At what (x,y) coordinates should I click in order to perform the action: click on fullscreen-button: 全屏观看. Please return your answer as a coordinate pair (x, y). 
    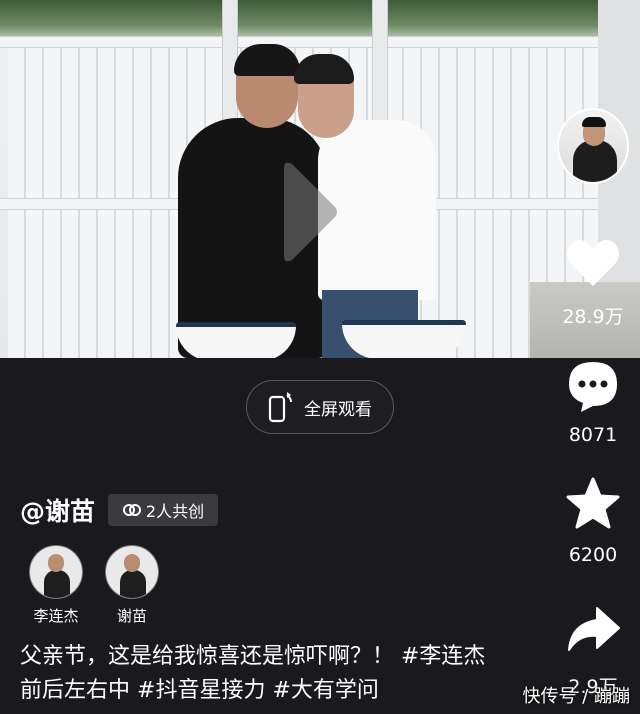
    Looking at the image, I should click on (320, 407).